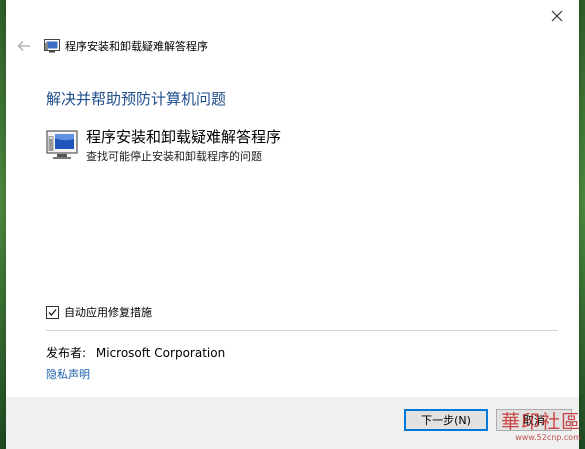 The height and width of the screenshot is (449, 585). Describe the element at coordinates (292, 423) in the screenshot. I see `dialog-footer: 下一步(N) 取消` at that location.